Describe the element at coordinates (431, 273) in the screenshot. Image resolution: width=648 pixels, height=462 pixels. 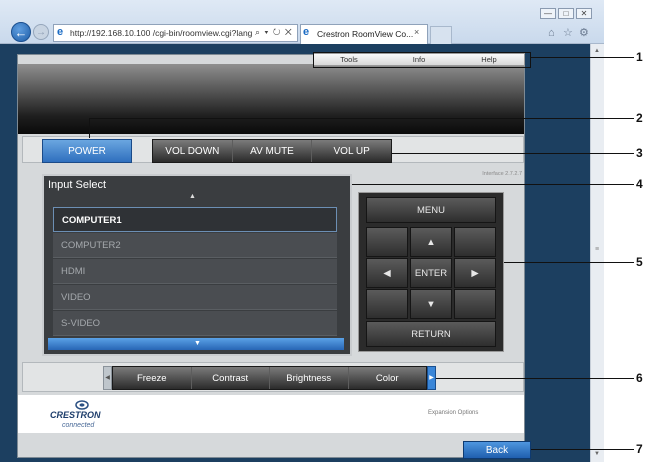
I see `enter-button: ENTER` at that location.